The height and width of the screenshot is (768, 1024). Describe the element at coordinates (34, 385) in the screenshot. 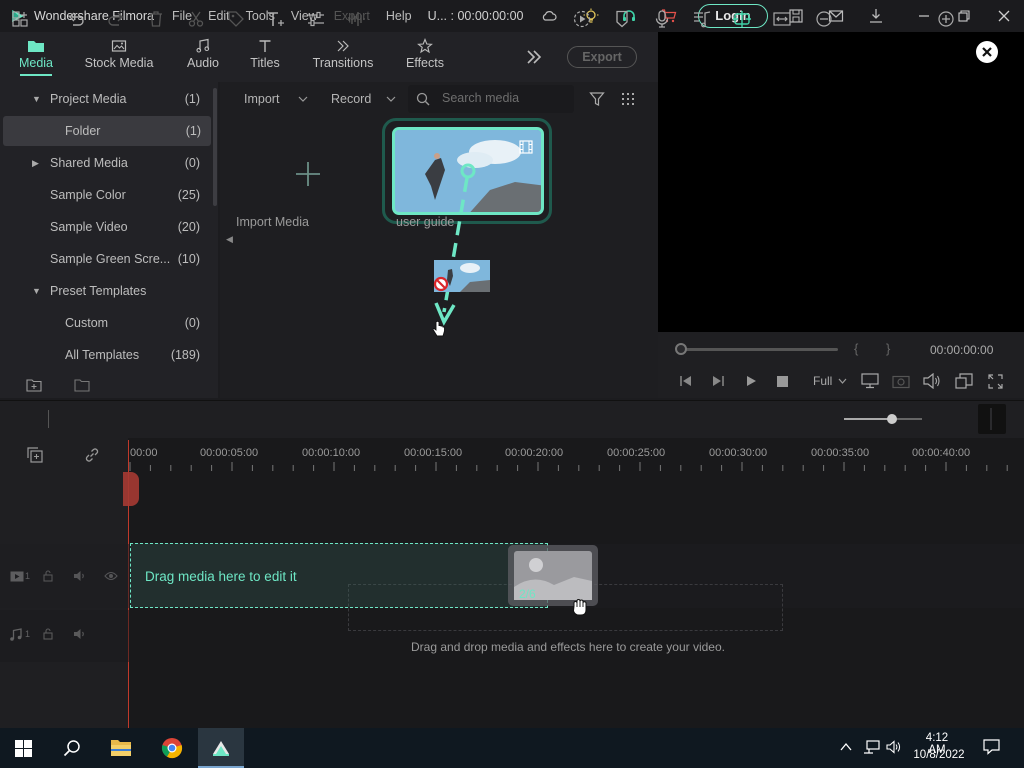

I see `new-folder-icon` at that location.